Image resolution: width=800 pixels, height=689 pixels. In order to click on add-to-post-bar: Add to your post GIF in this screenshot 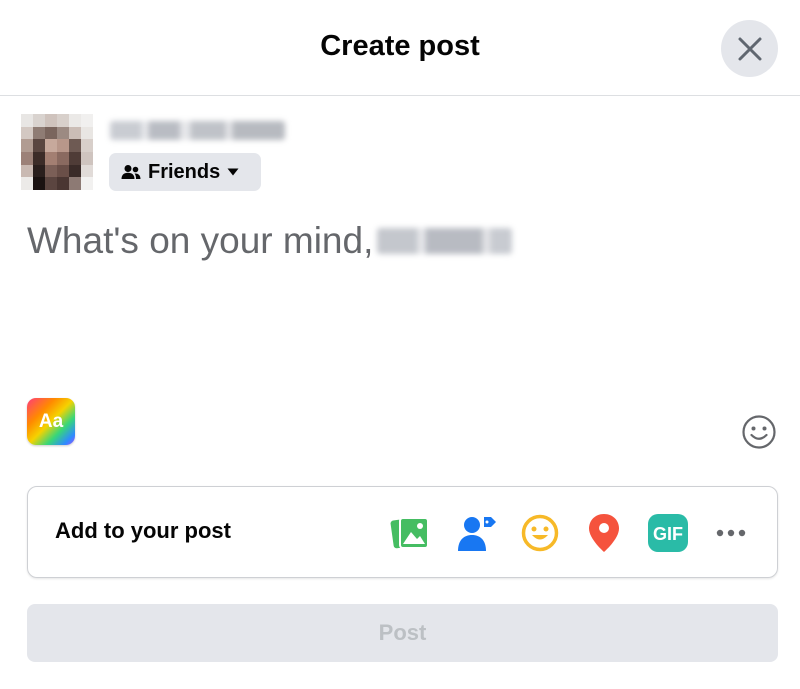, I will do `click(402, 532)`.